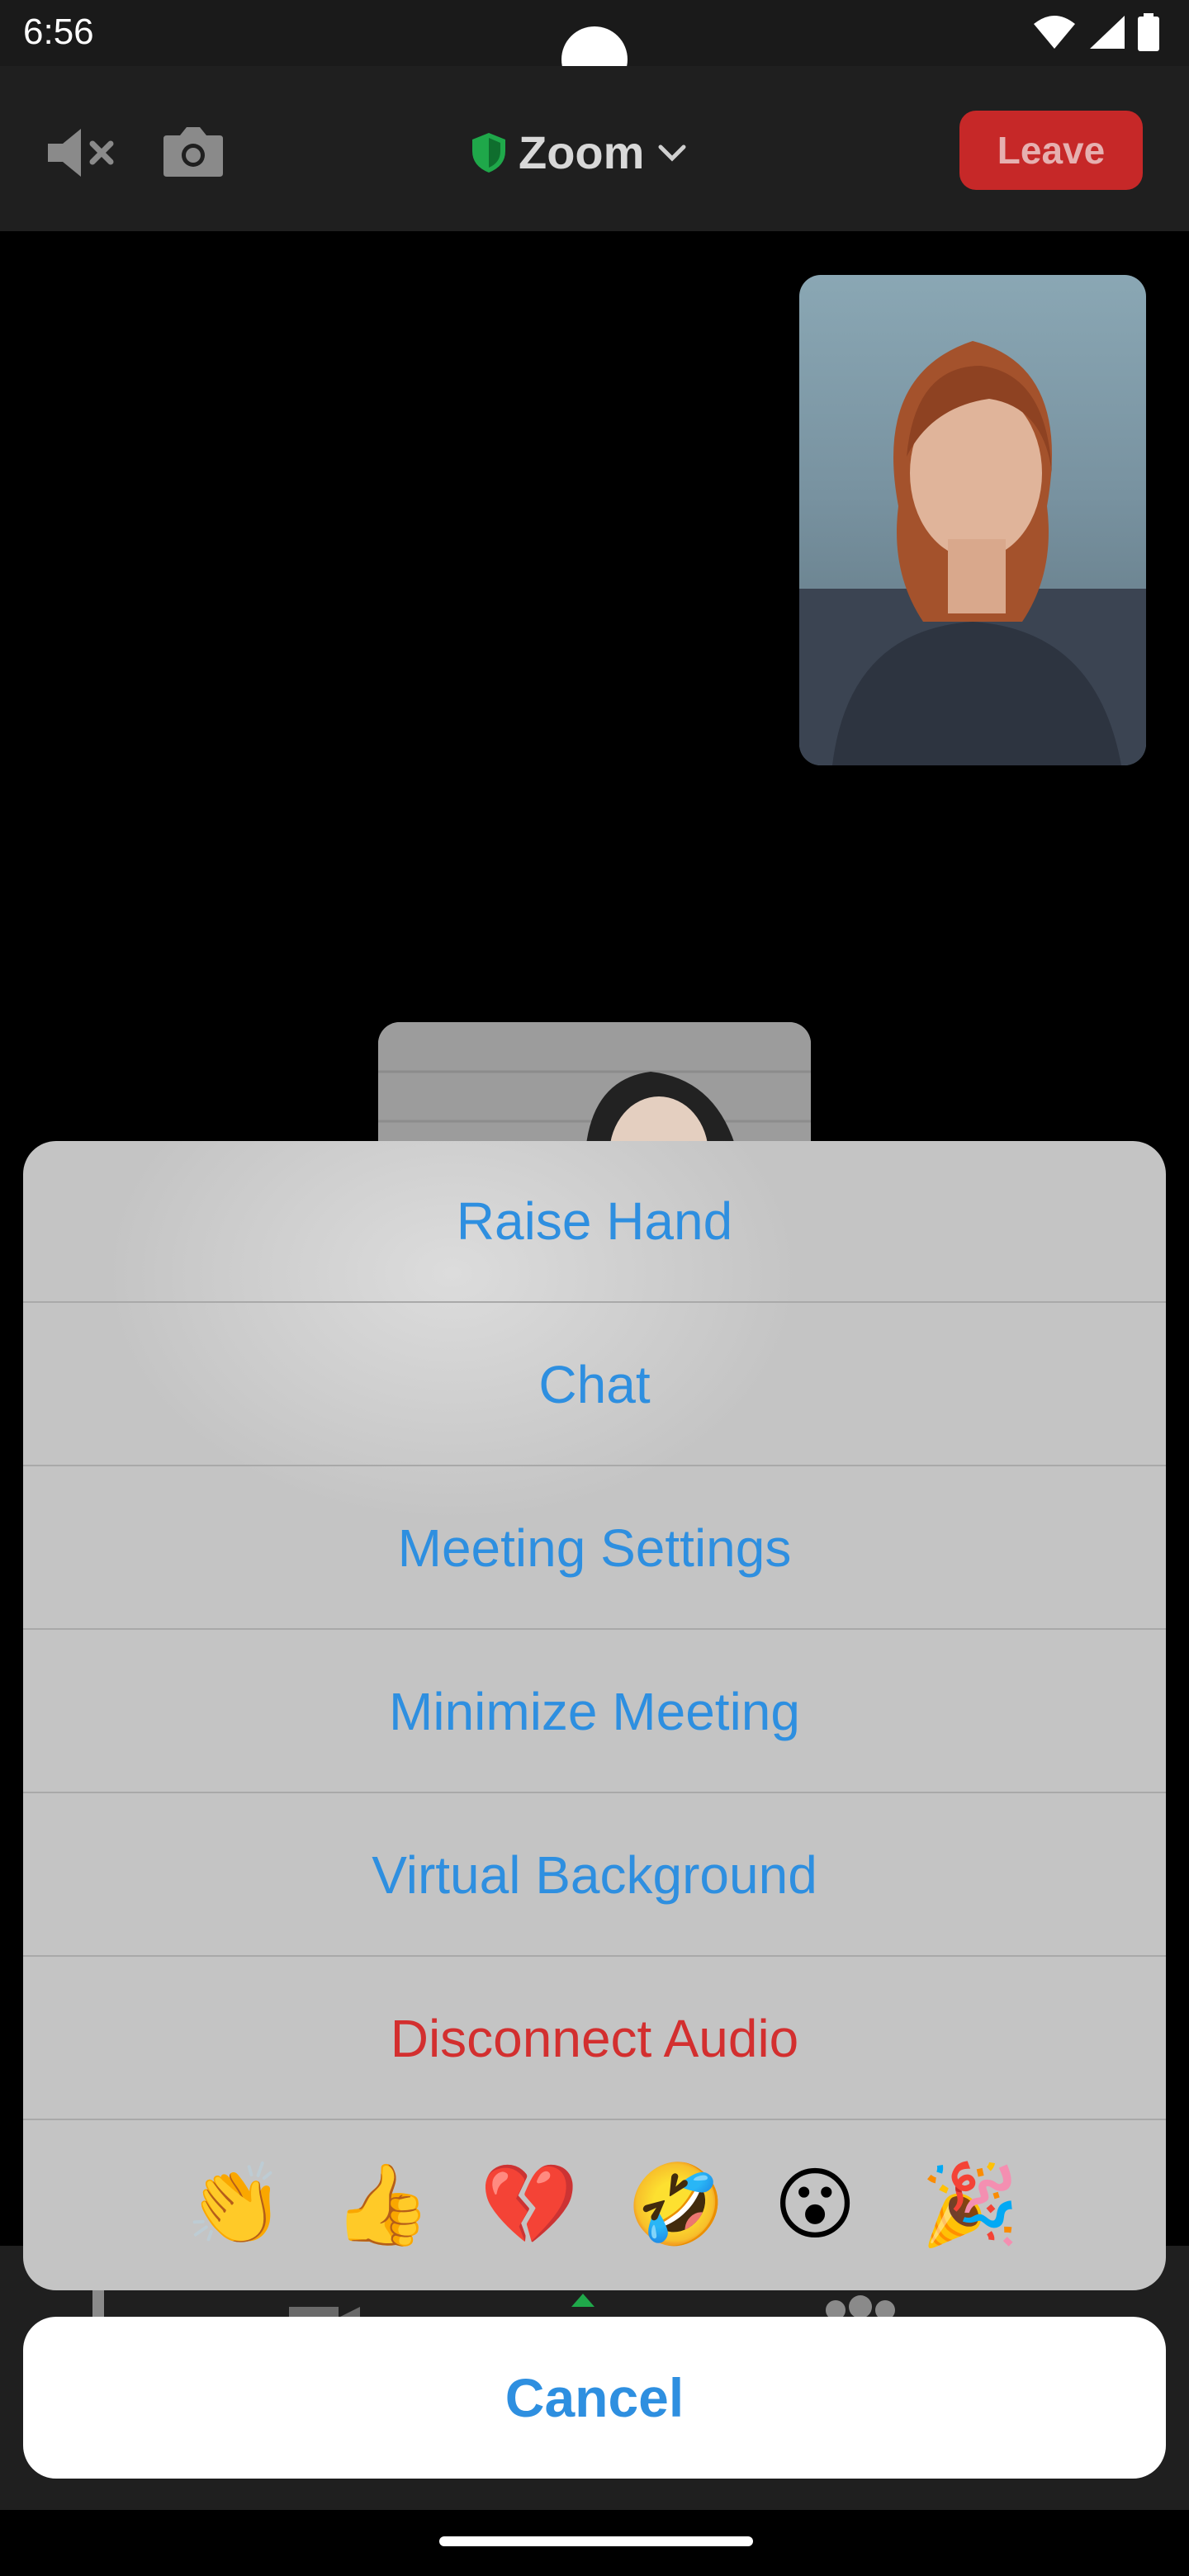 This screenshot has width=1189, height=2576. I want to click on meeting-settings-button: Meeting Settings, so click(594, 1549).